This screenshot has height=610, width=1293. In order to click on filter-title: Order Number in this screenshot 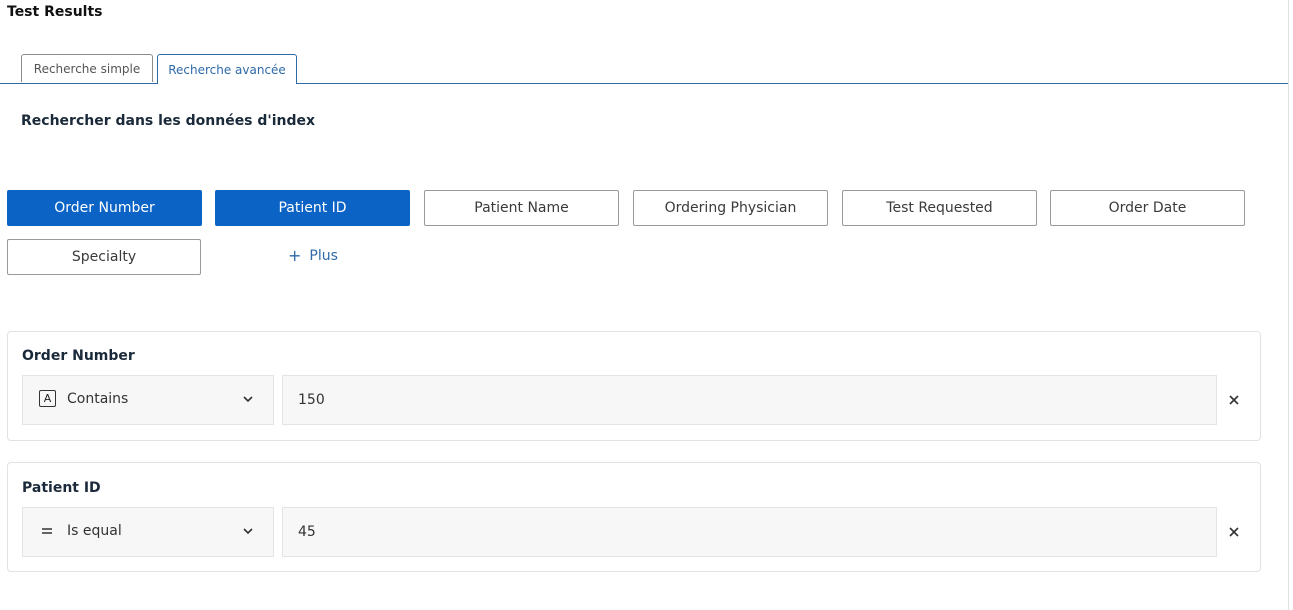, I will do `click(78, 356)`.